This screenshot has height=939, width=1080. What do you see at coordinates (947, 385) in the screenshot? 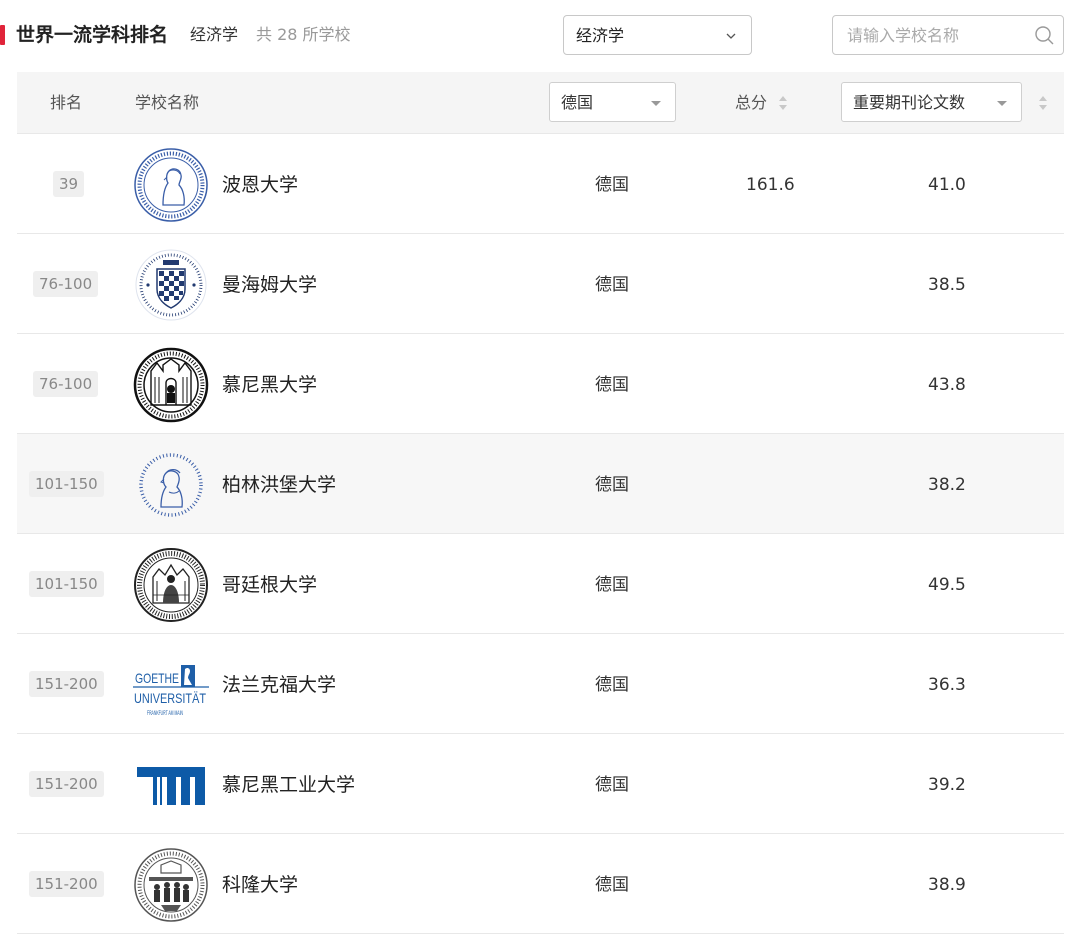
I see `metric-cell: 43.8` at bounding box center [947, 385].